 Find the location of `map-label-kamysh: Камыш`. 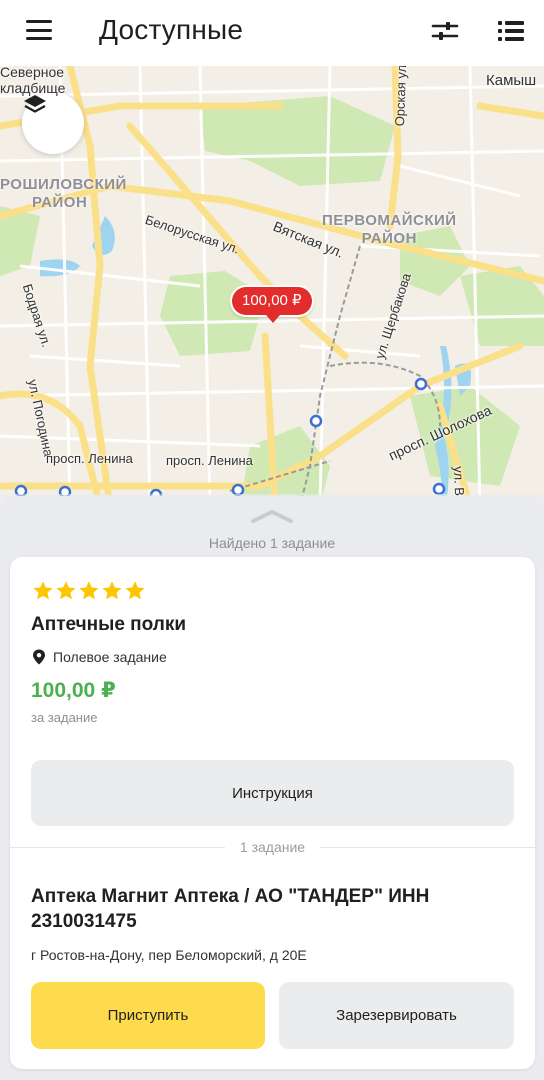

map-label-kamysh: Камыш is located at coordinates (511, 80).